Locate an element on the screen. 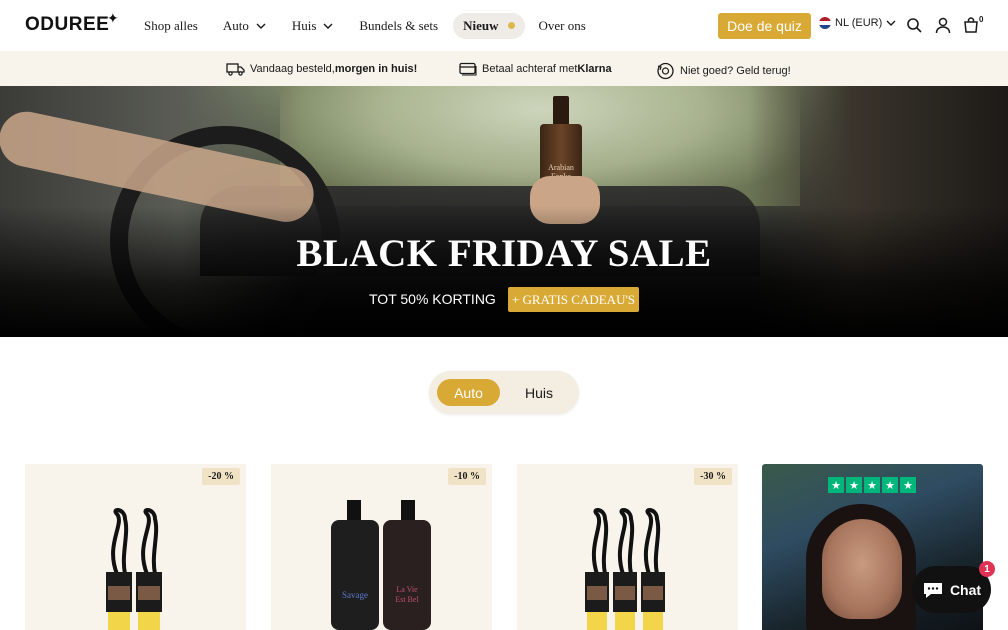 This screenshot has height=630, width=1008. trustpilot-stars: ★ ★ ★ ★ ★ is located at coordinates (873, 485).